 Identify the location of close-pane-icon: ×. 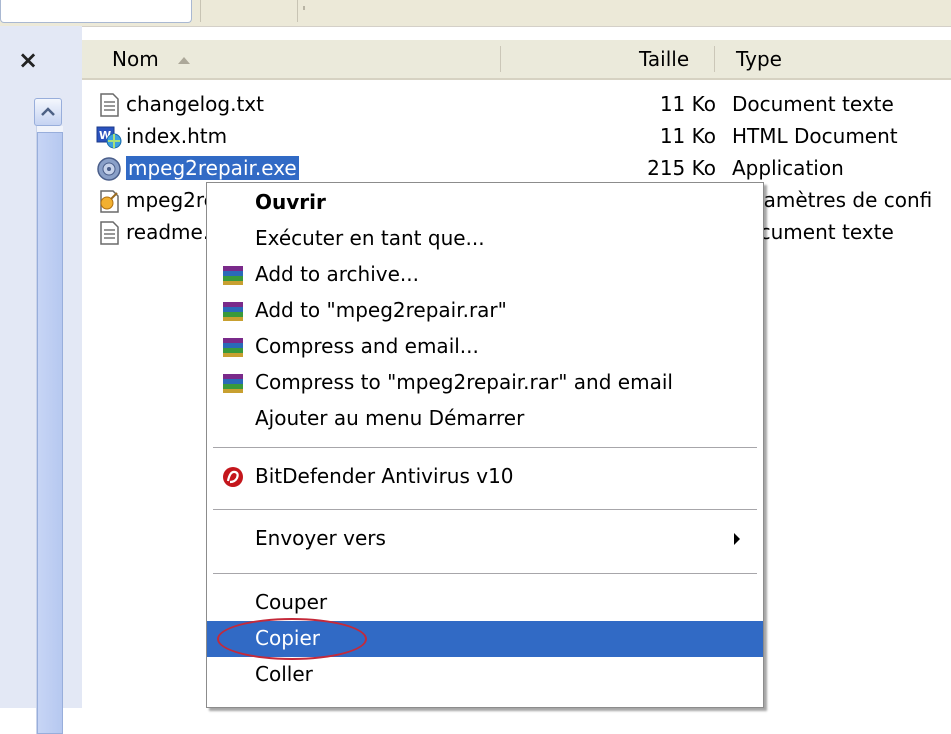
(28, 60).